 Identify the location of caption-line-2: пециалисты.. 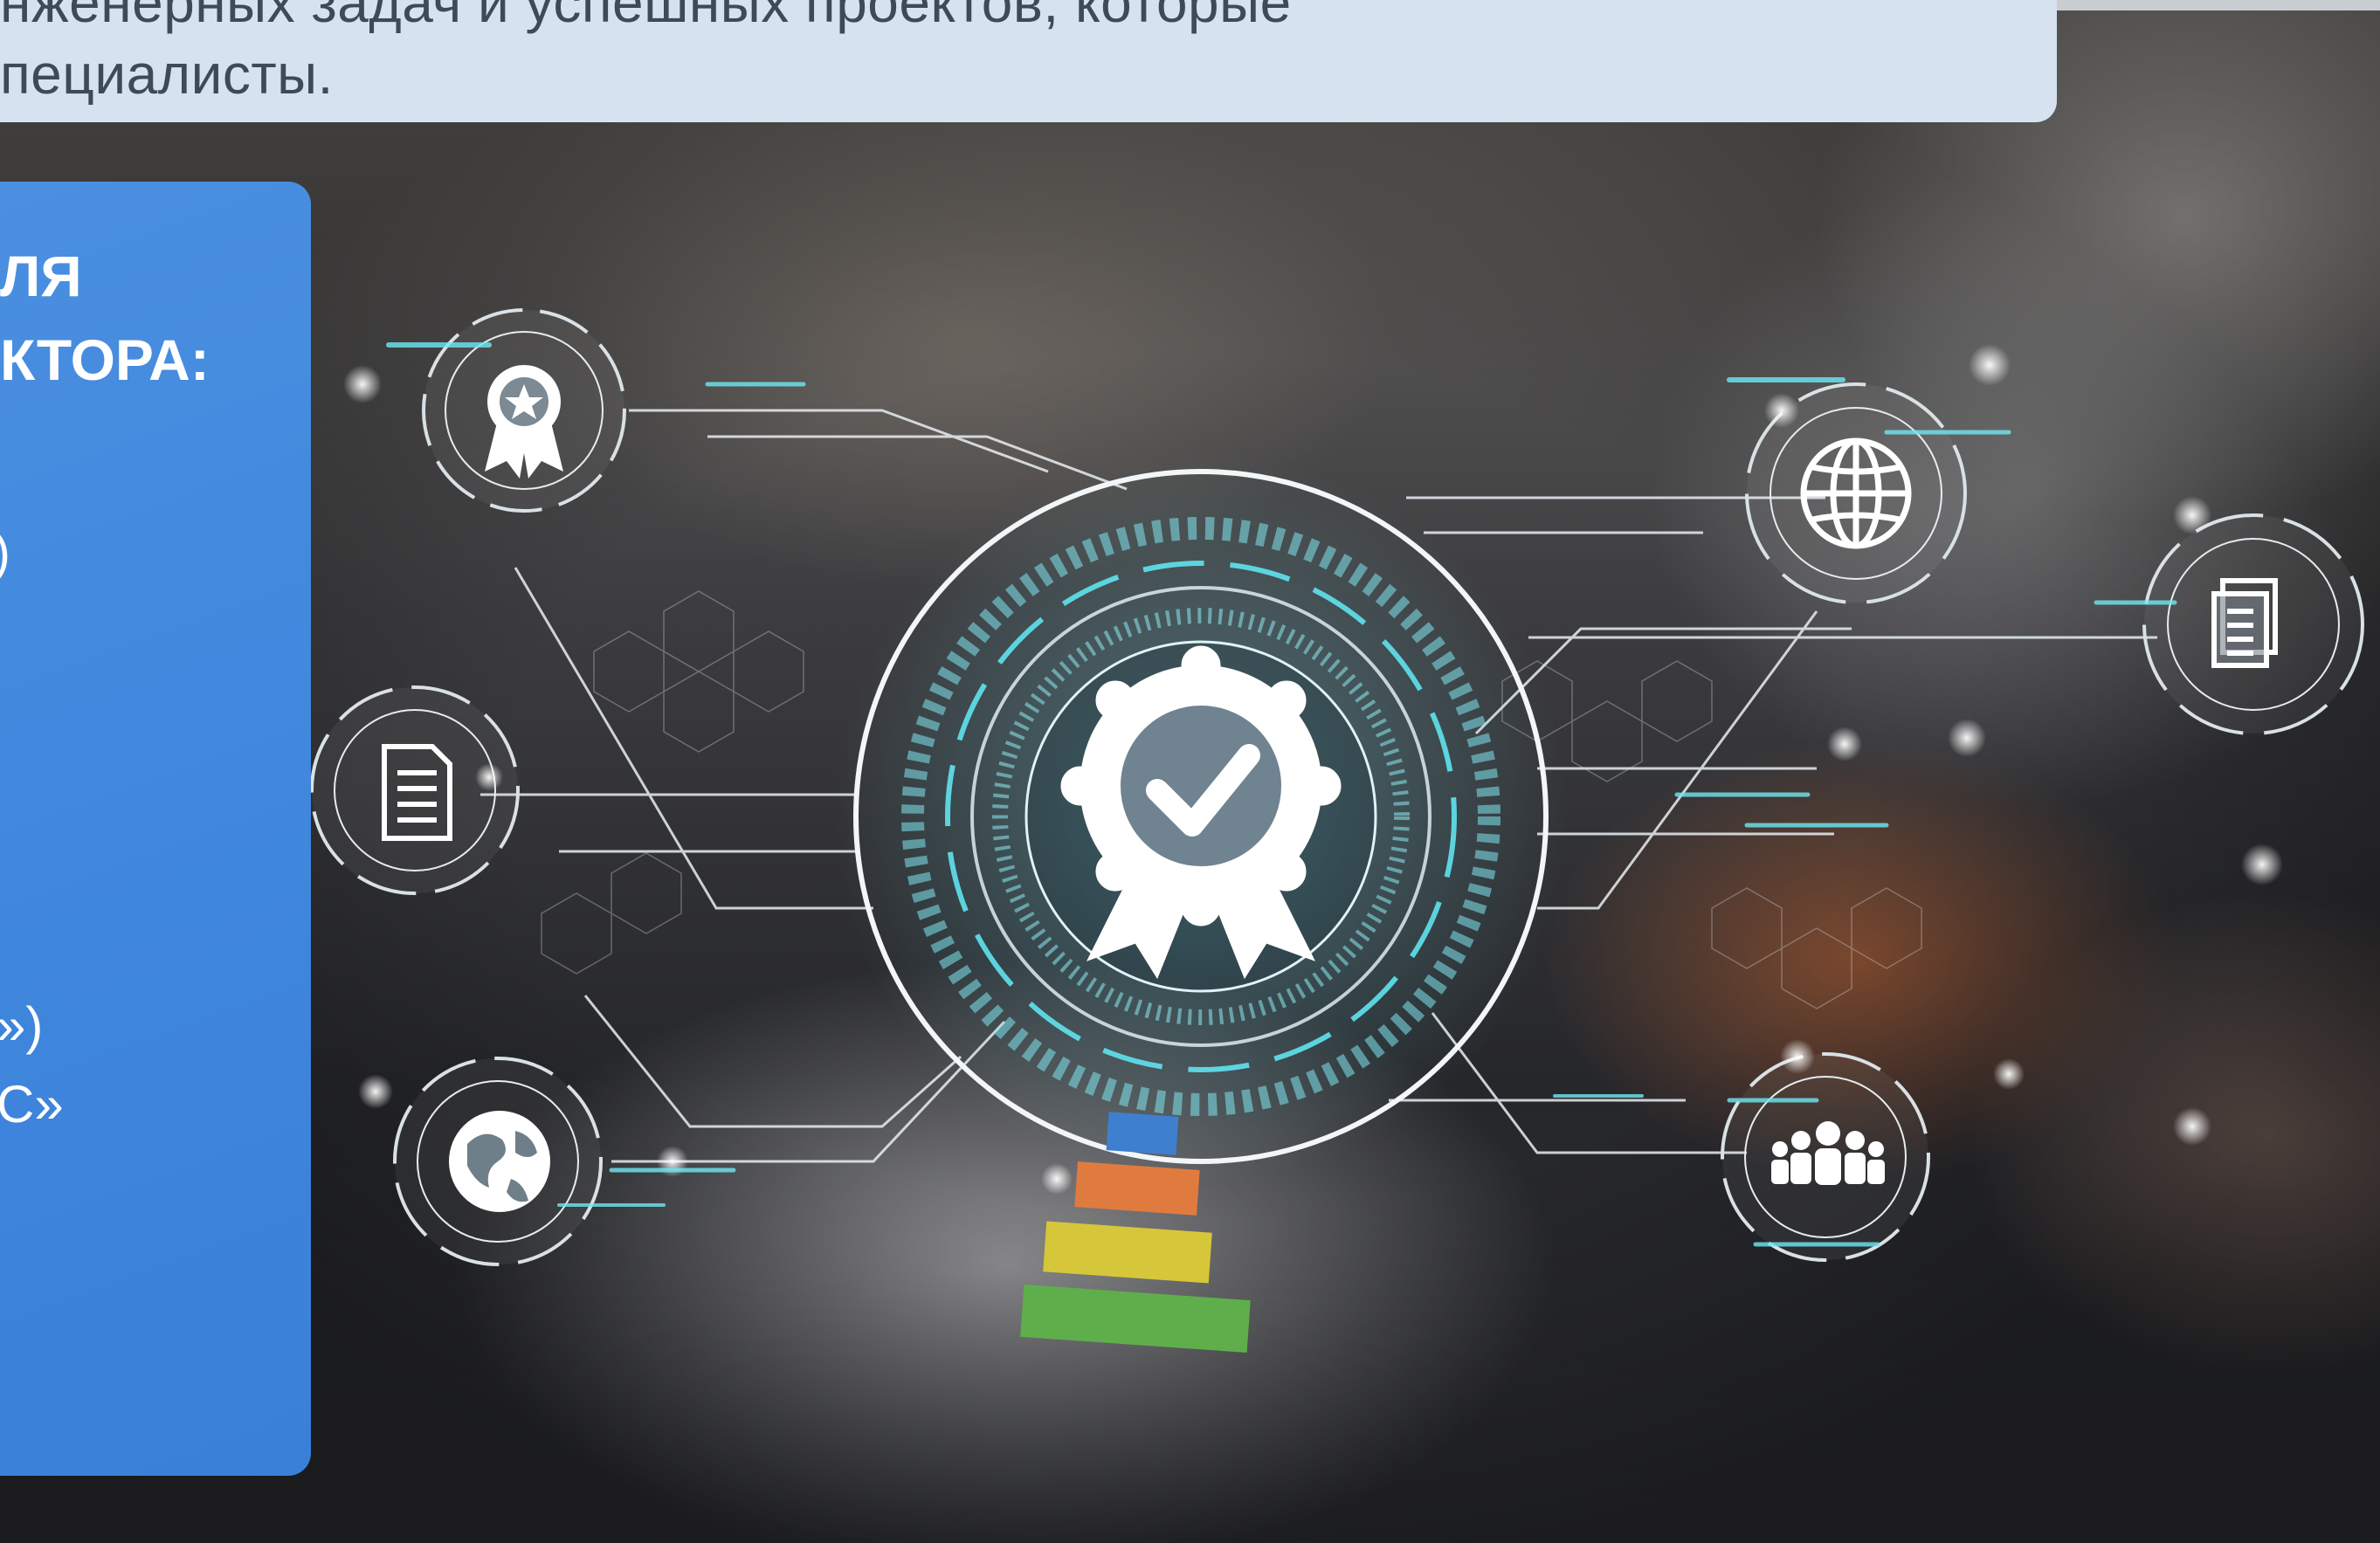
(167, 74).